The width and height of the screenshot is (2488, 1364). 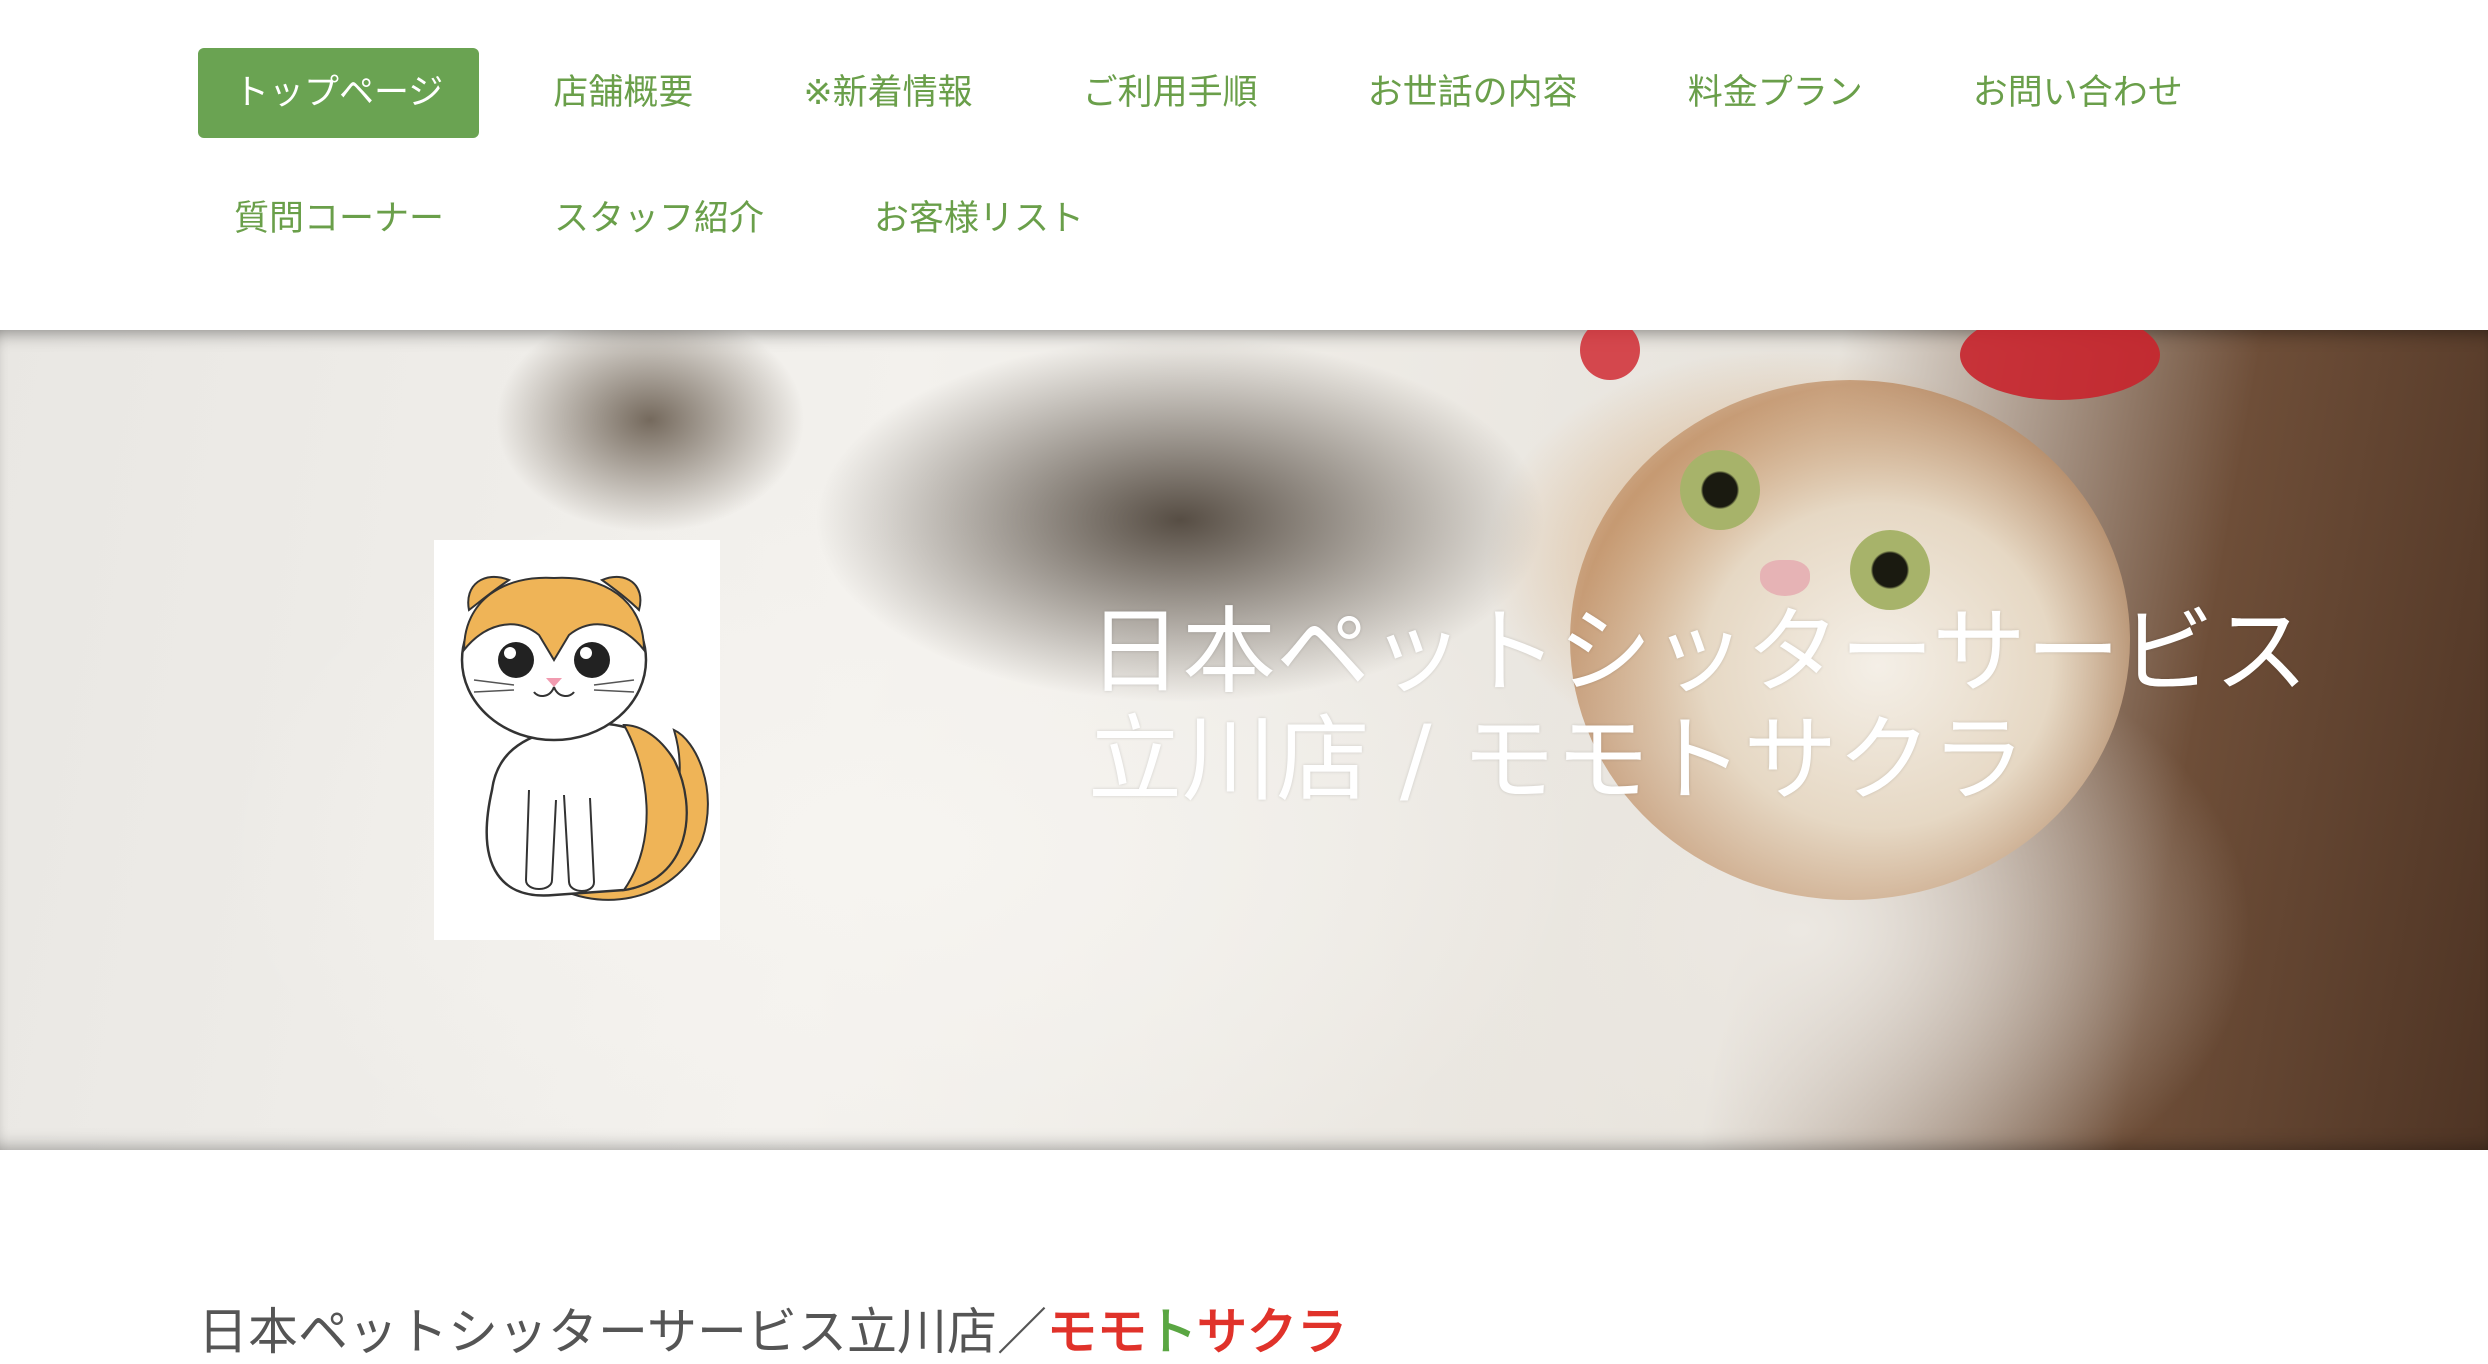 I want to click on brand-momo: モモ, so click(x=1097, y=1331).